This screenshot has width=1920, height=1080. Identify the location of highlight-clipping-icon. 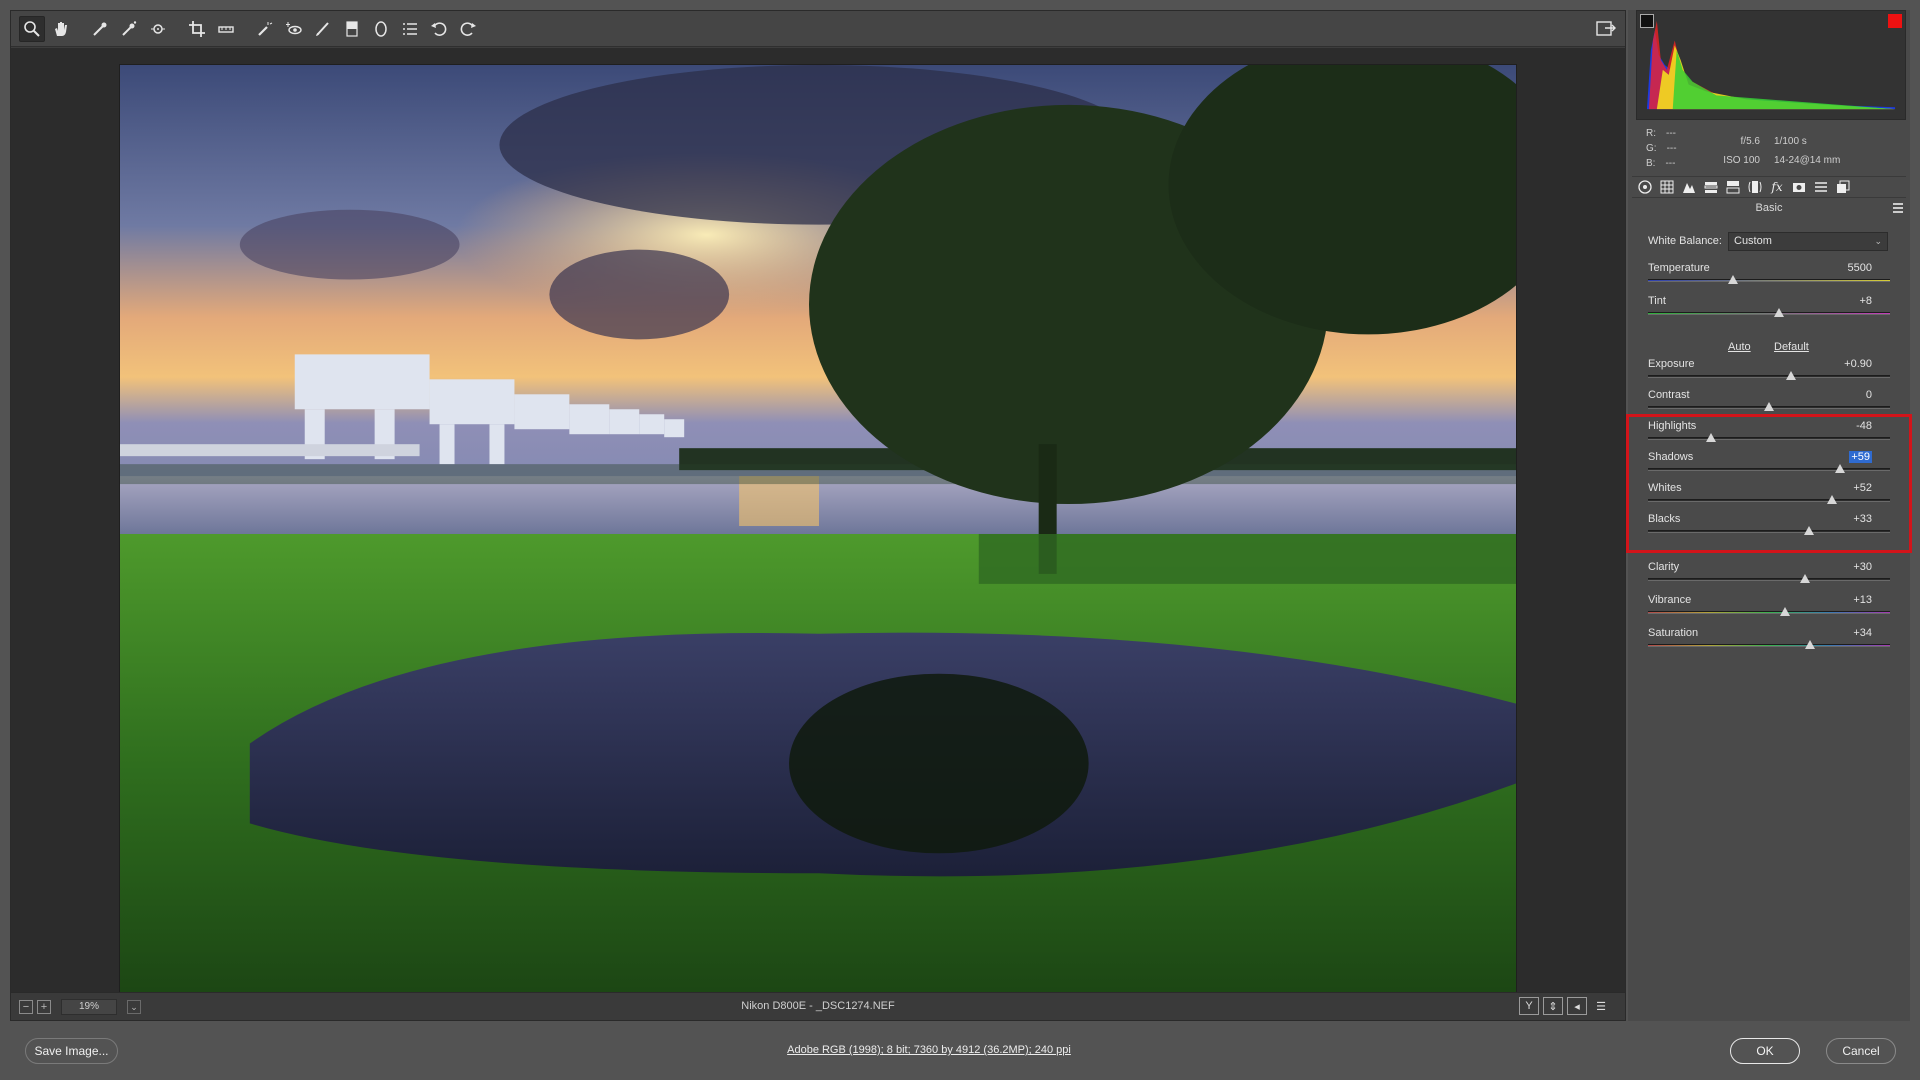
(1895, 21).